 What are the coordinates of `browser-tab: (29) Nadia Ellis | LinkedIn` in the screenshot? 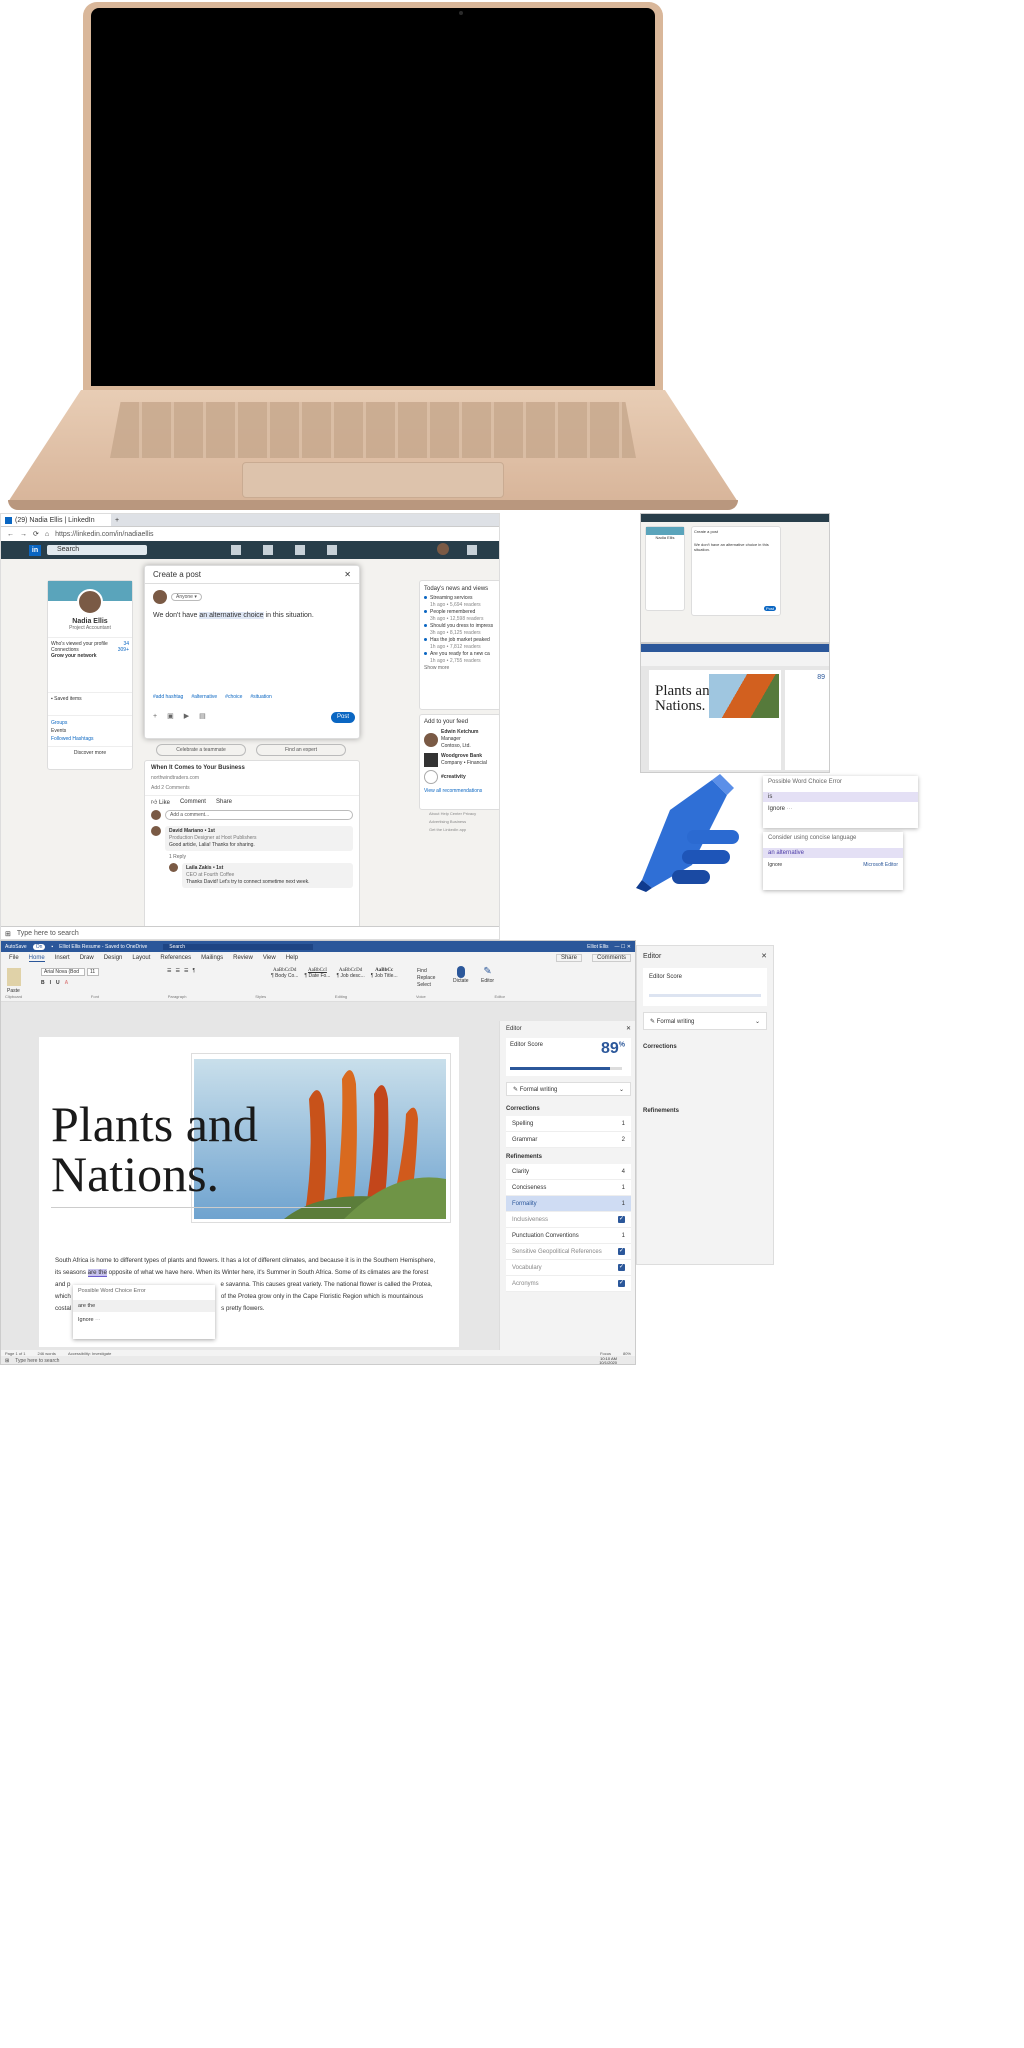 It's located at (56, 520).